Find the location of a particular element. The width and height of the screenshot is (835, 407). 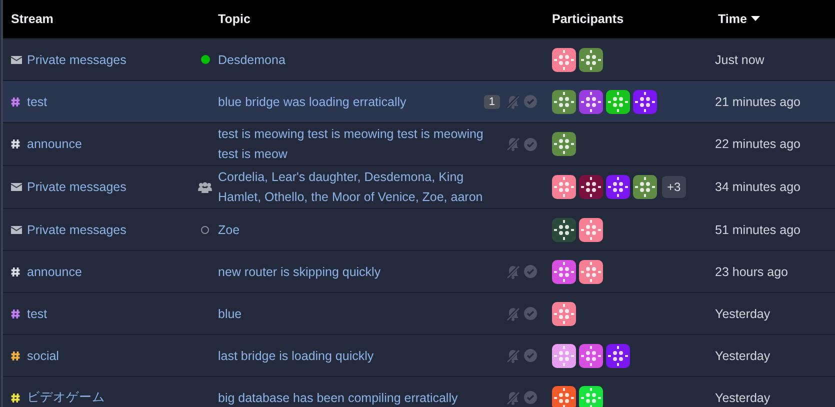

time-text: 22 minutes ago is located at coordinates (757, 144).